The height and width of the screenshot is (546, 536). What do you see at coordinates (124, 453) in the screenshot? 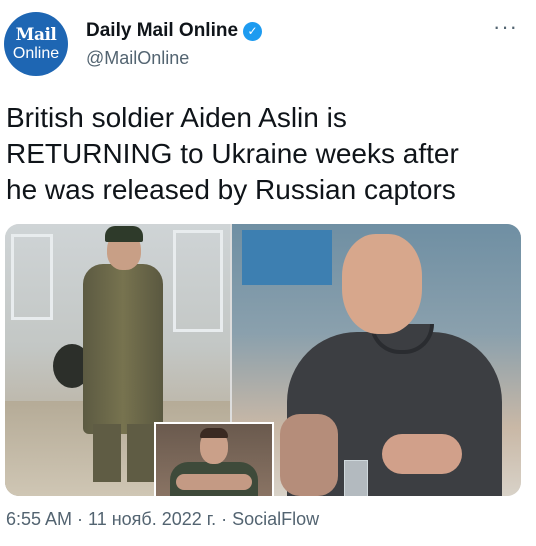
I see `soldier-legs` at bounding box center [124, 453].